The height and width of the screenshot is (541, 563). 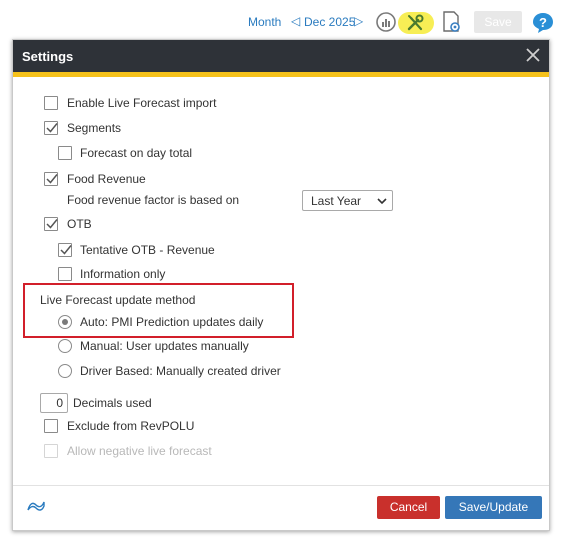 I want to click on driver-update-label: Driver Based: Manually created driver, so click(x=180, y=371).